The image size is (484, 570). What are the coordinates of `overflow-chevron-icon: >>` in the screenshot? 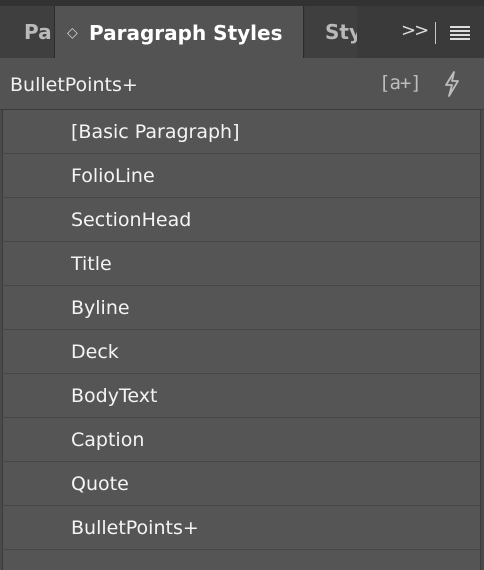 It's located at (415, 30).